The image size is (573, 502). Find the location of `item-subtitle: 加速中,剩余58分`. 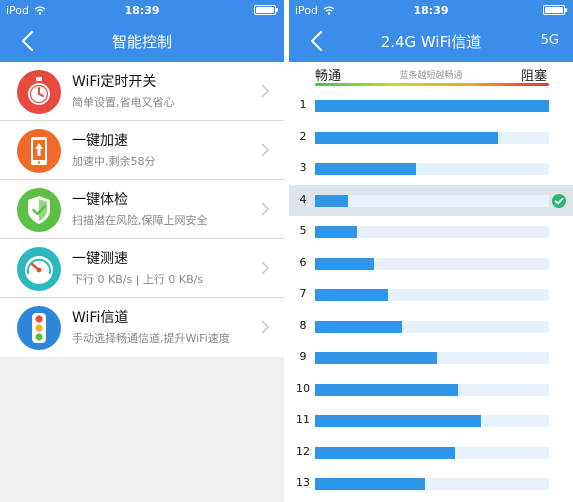

item-subtitle: 加速中,剩余58分 is located at coordinates (114, 161).